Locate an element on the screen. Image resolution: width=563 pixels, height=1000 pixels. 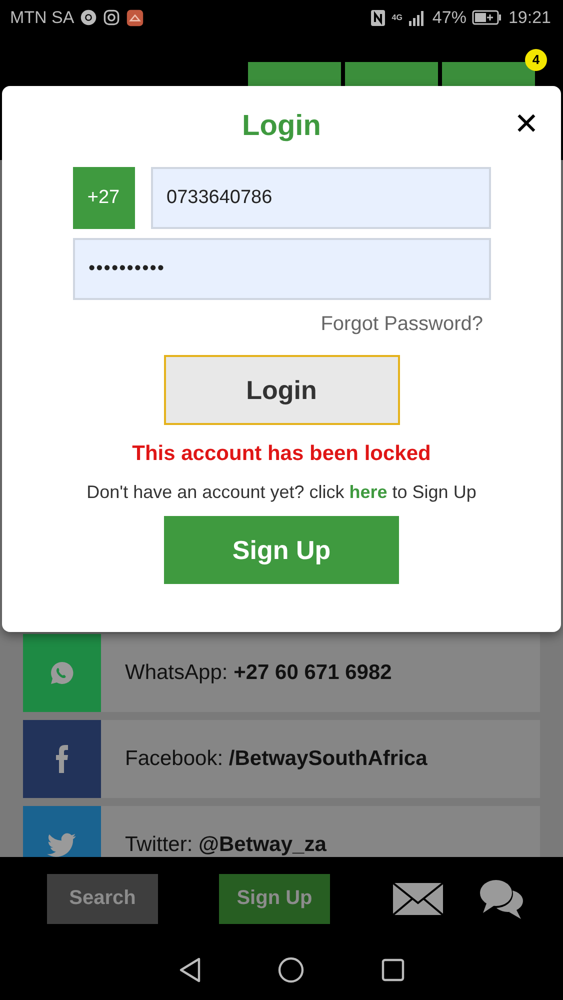
mail-icon is located at coordinates (418, 899).